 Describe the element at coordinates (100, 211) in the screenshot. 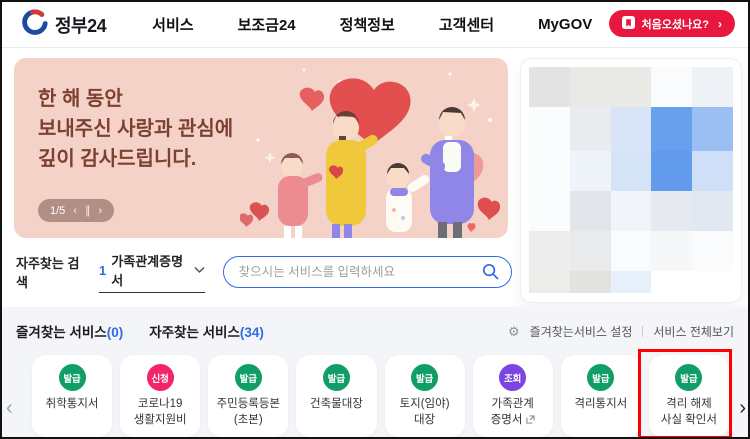

I see `banner-next-button: ›` at that location.